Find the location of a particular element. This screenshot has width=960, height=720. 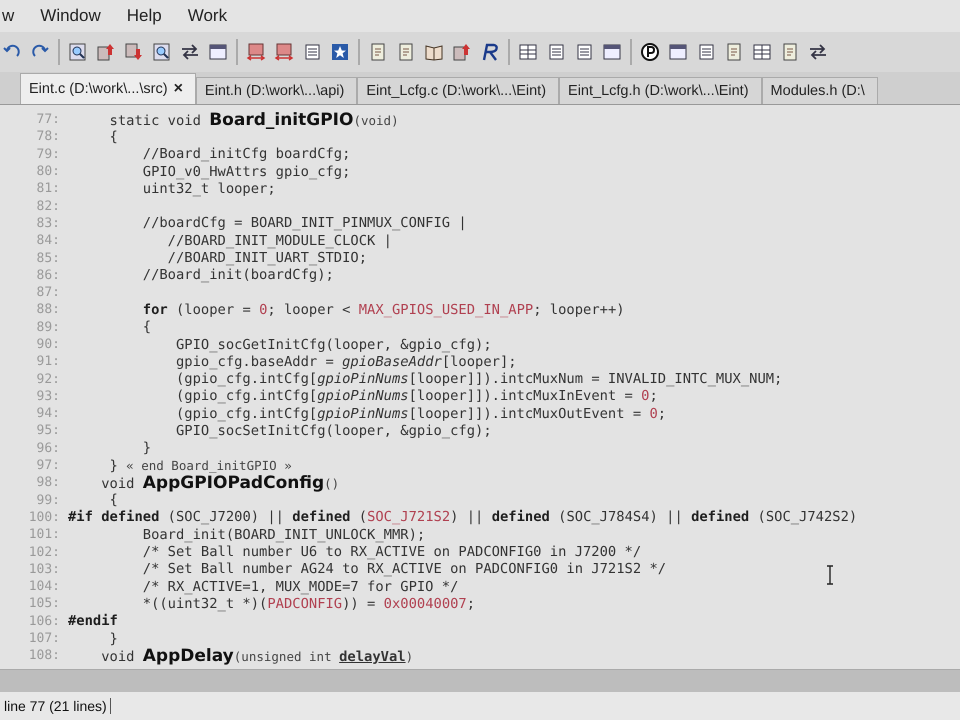

code-line: //BOARD_INIT_UART_STDIO; is located at coordinates (267, 258).